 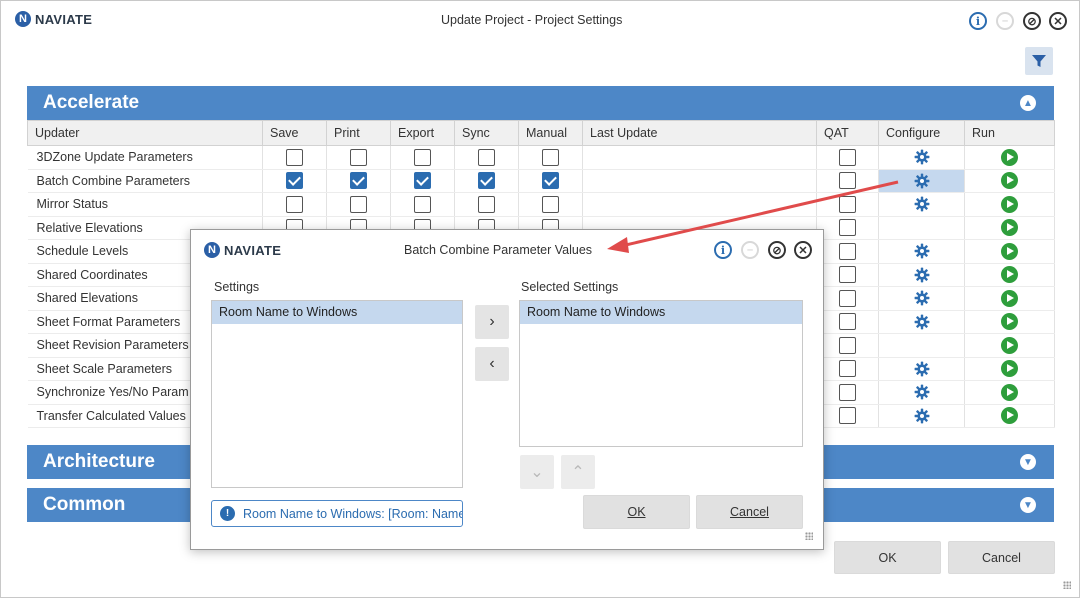 I want to click on move-right-button: ›, so click(x=492, y=322).